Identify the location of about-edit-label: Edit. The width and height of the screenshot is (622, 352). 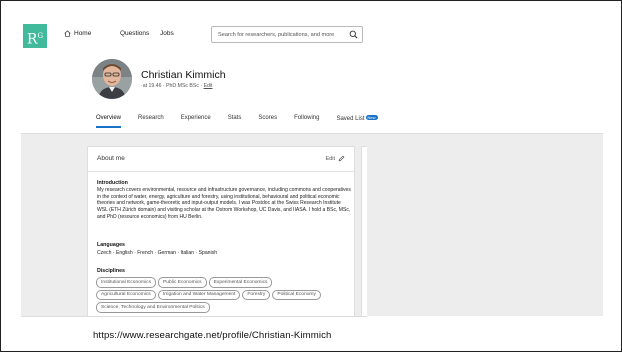
(330, 158).